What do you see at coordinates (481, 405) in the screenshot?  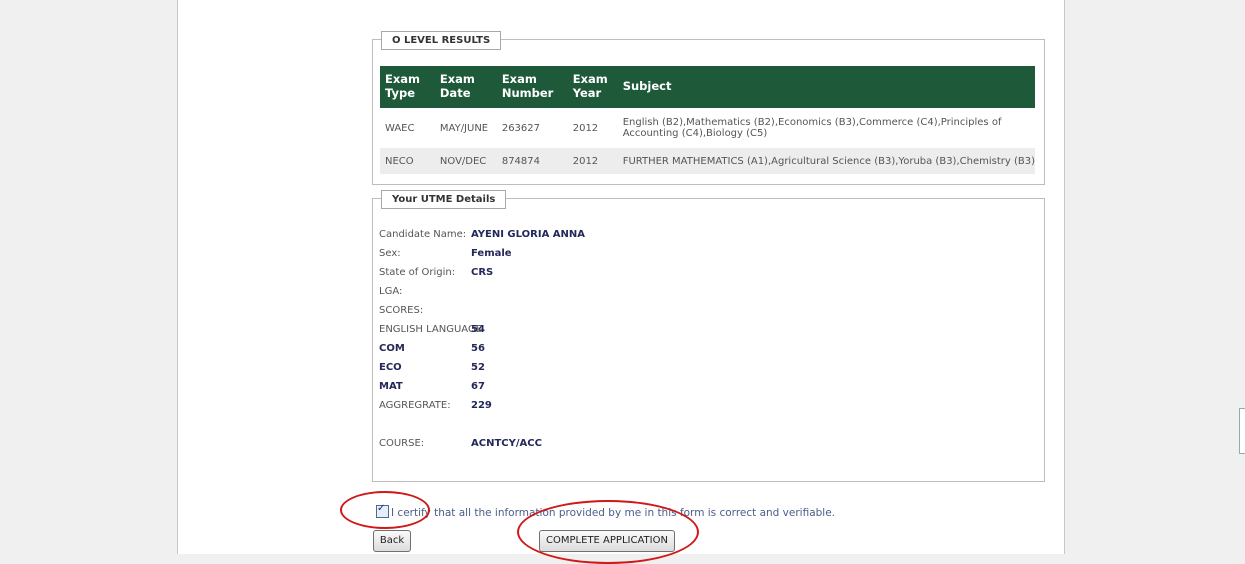 I see `aggregate-value: 229` at bounding box center [481, 405].